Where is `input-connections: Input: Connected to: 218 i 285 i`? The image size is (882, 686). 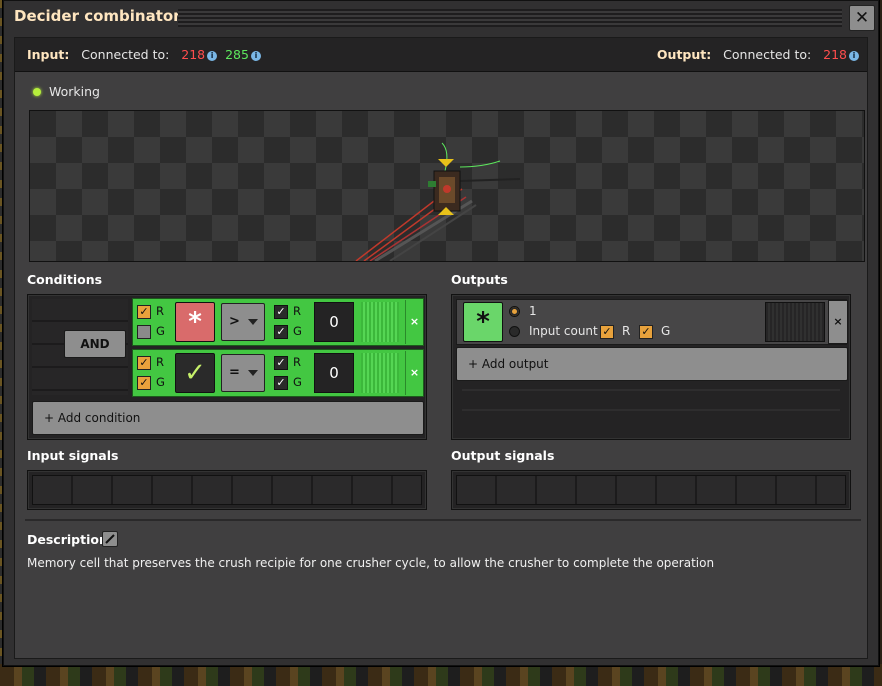
input-connections: Input: Connected to: 218 i 285 i is located at coordinates (144, 54).